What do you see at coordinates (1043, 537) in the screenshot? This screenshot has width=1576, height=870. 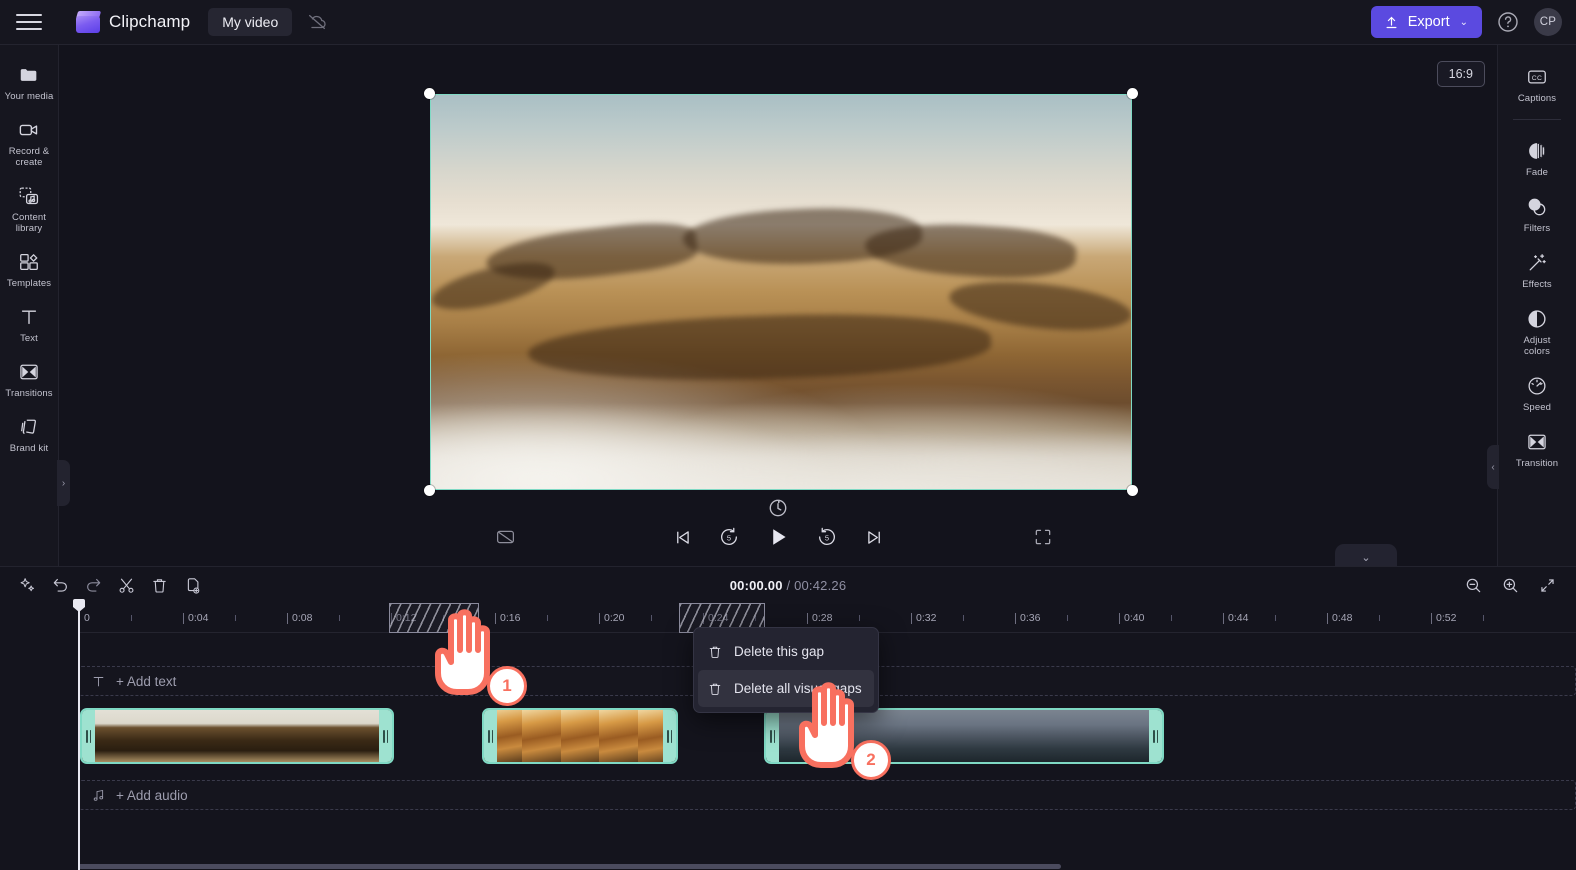 I see `fullscreen-icon` at bounding box center [1043, 537].